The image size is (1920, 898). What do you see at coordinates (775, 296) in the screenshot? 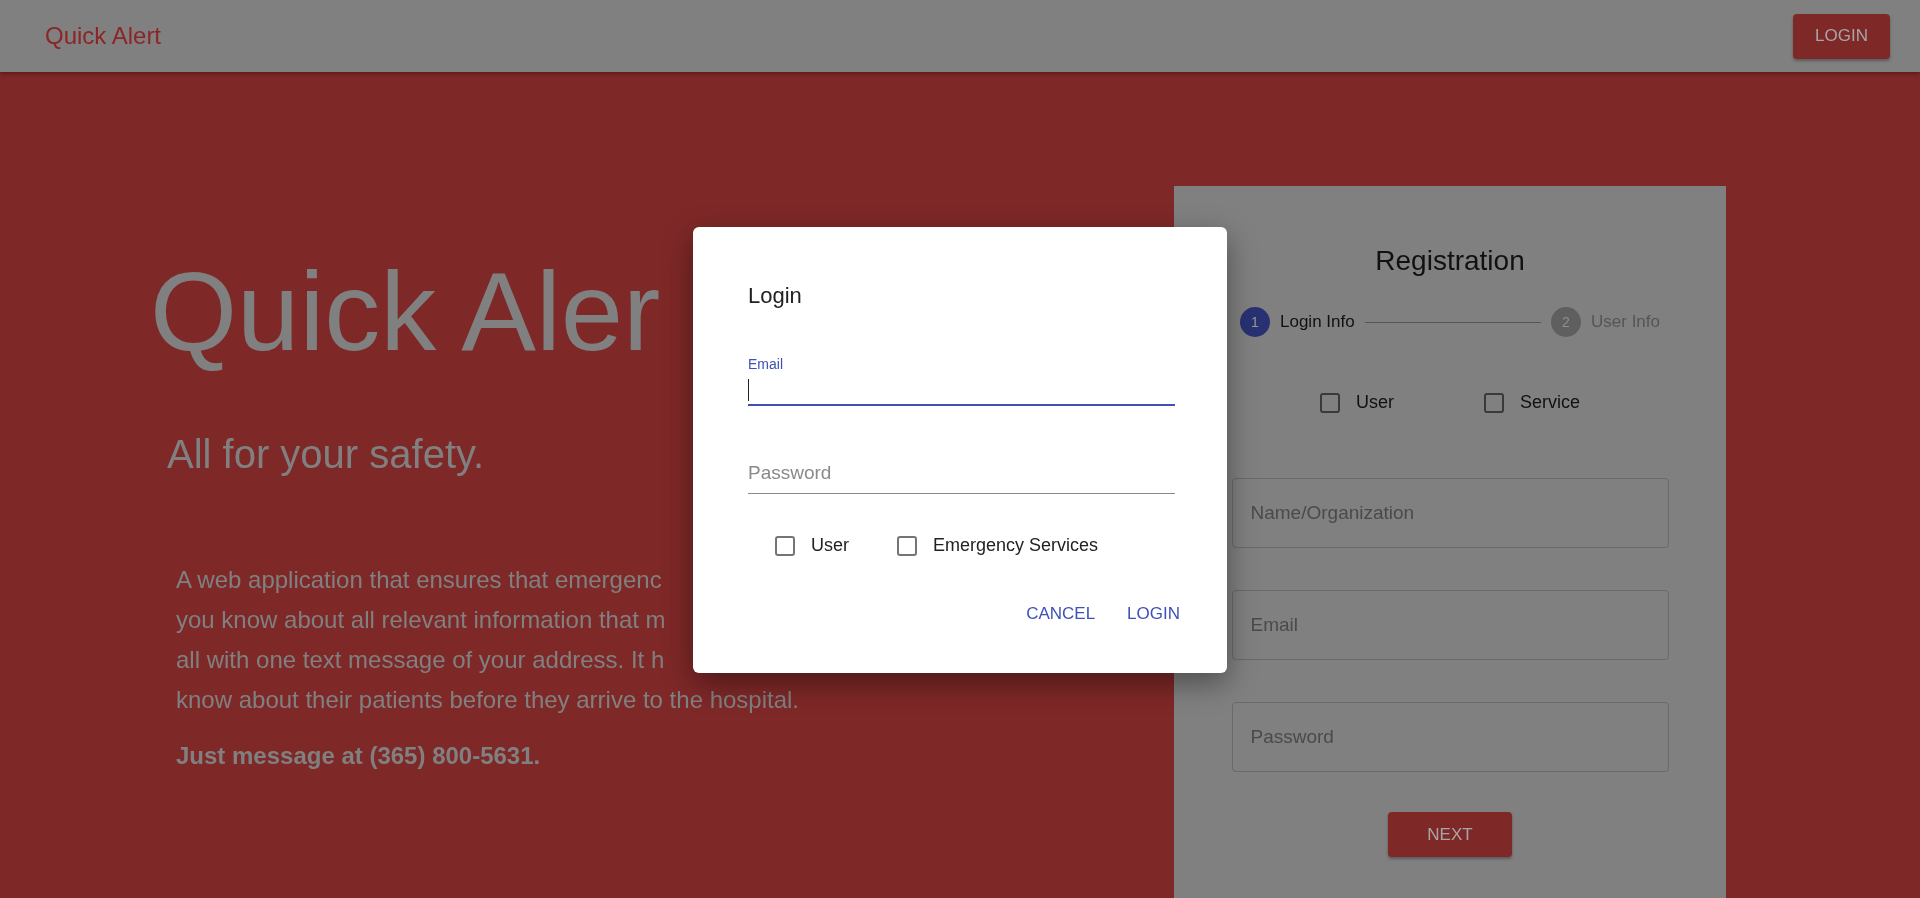
I see `dialog-title: Login` at bounding box center [775, 296].